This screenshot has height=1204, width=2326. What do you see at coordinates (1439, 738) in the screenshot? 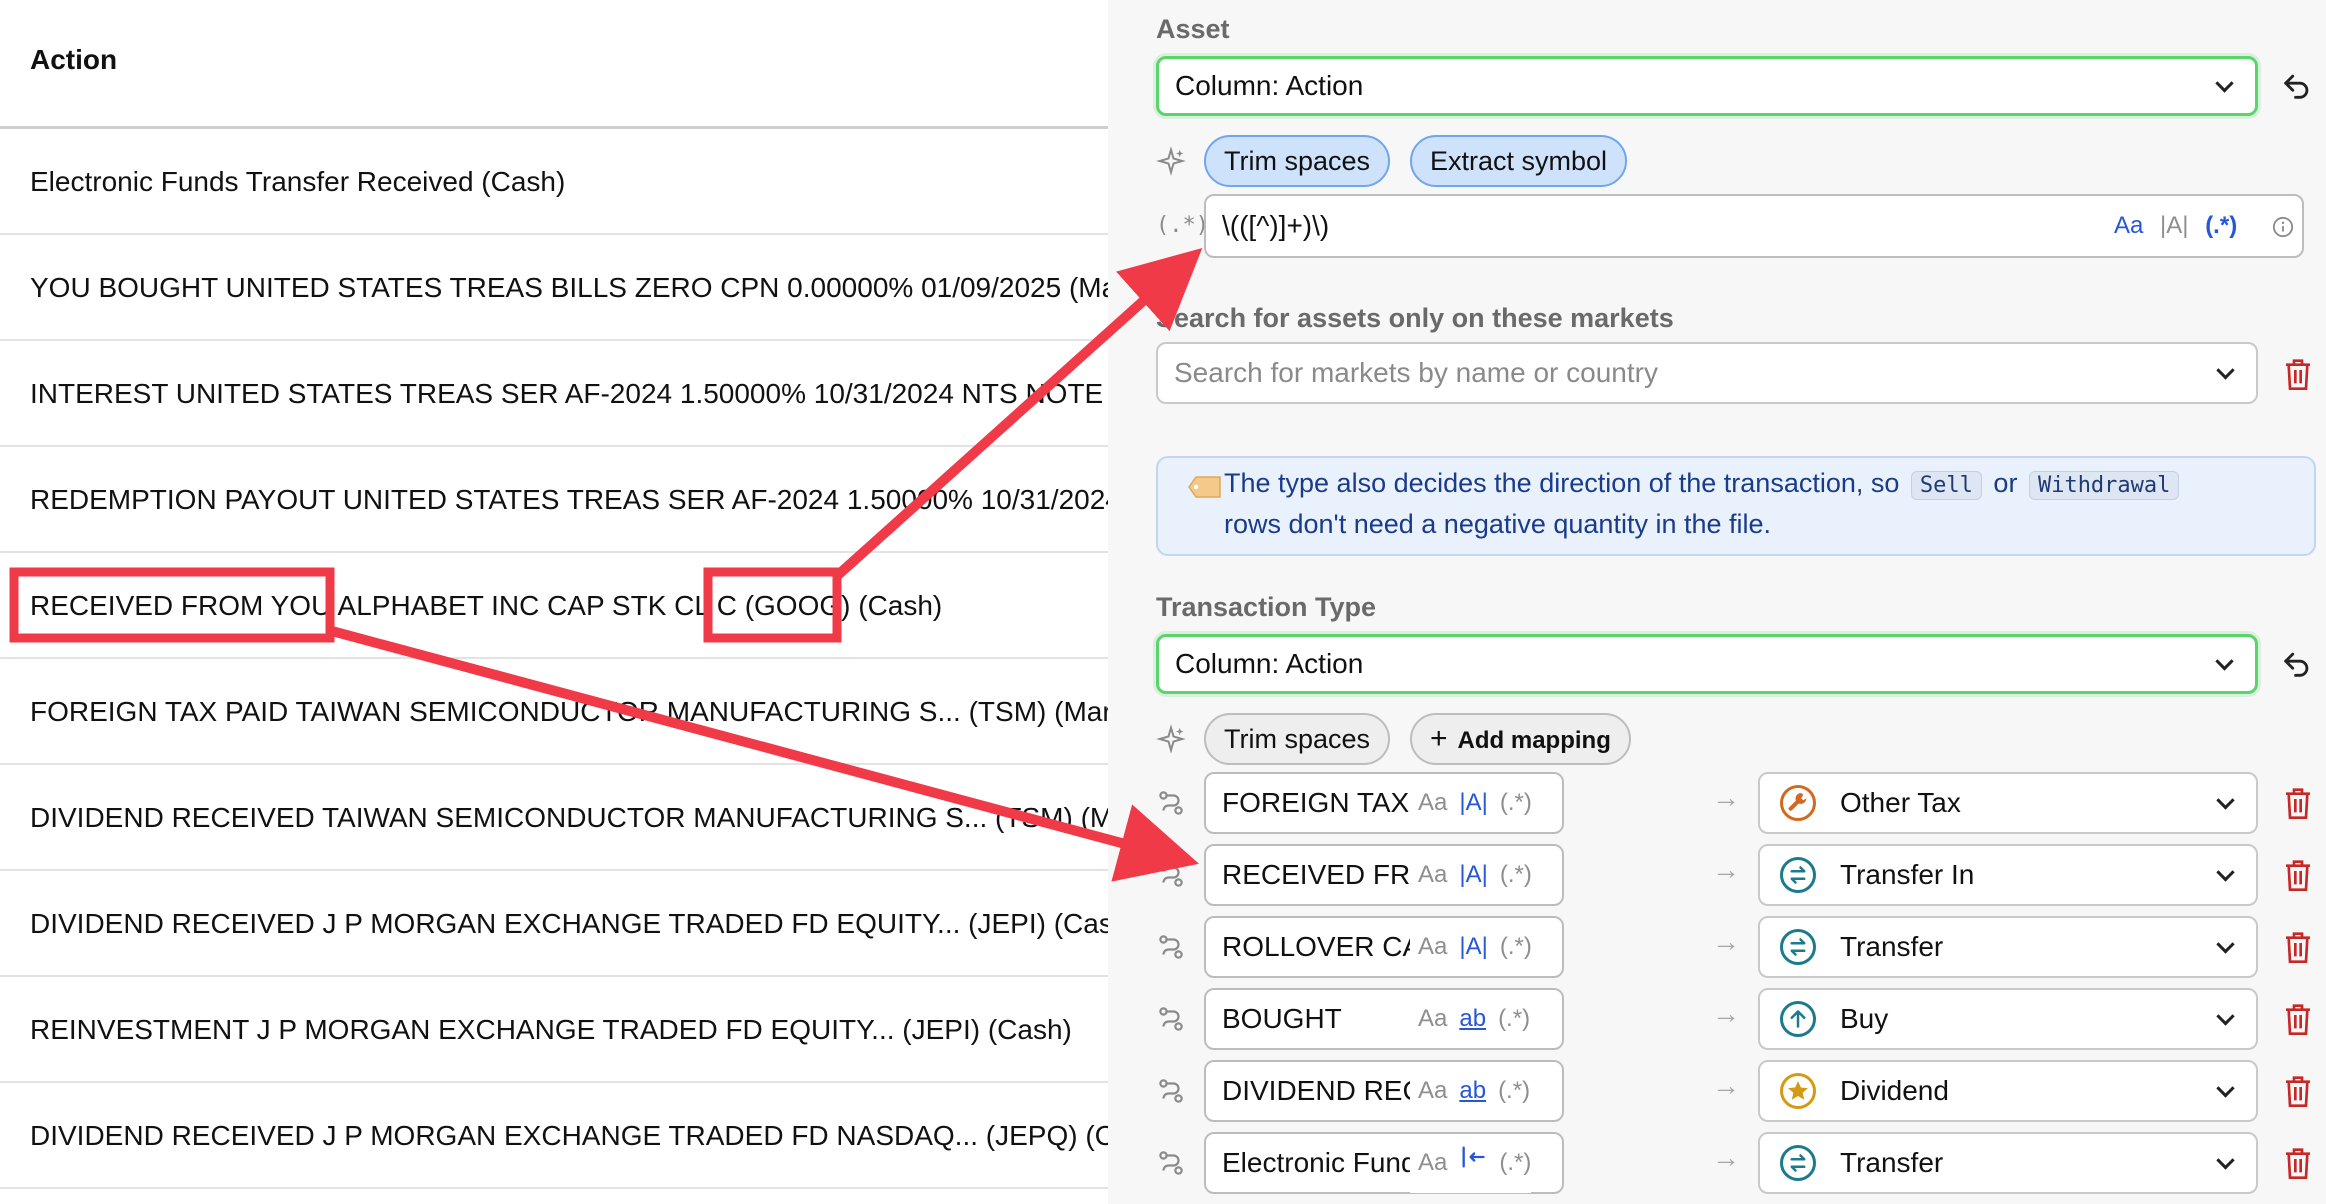
I see `plus-icon: +` at bounding box center [1439, 738].